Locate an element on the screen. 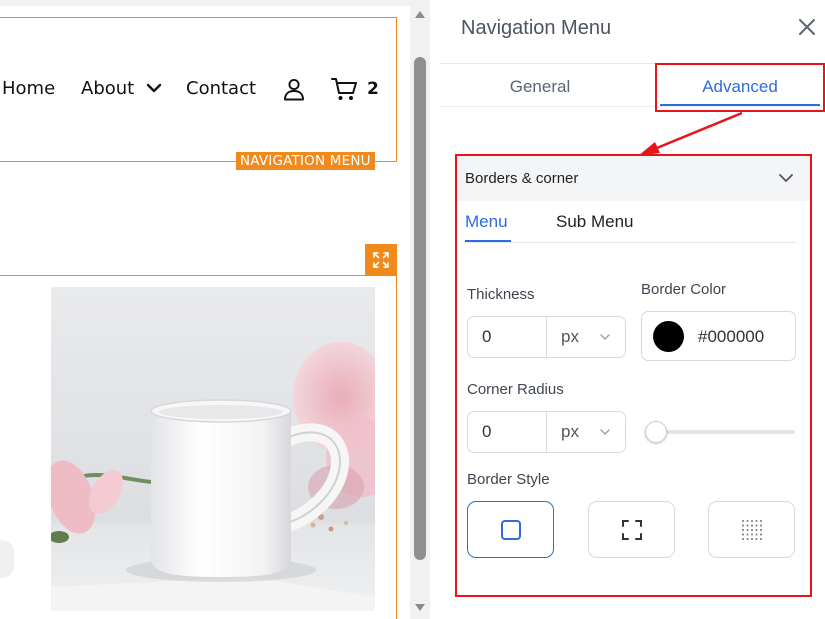  close-icon is located at coordinates (807, 27).